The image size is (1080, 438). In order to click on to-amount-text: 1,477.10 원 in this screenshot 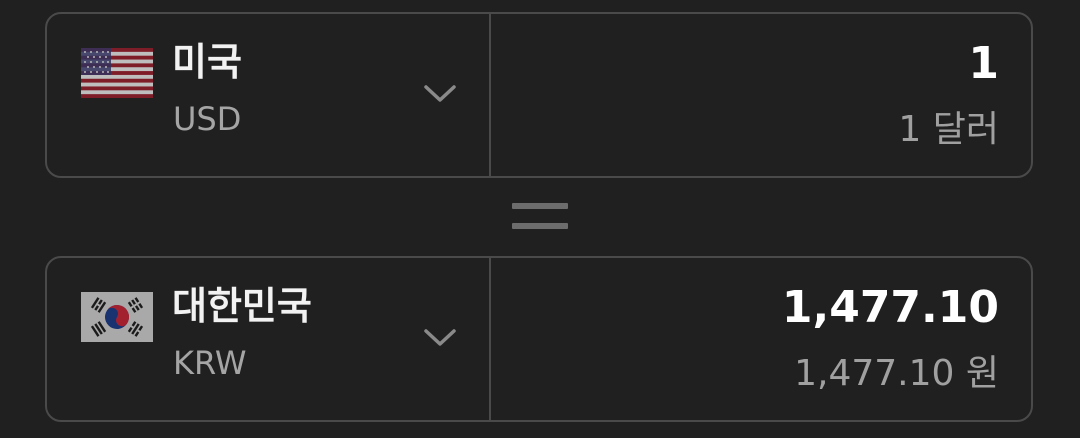, I will do `click(896, 373)`.